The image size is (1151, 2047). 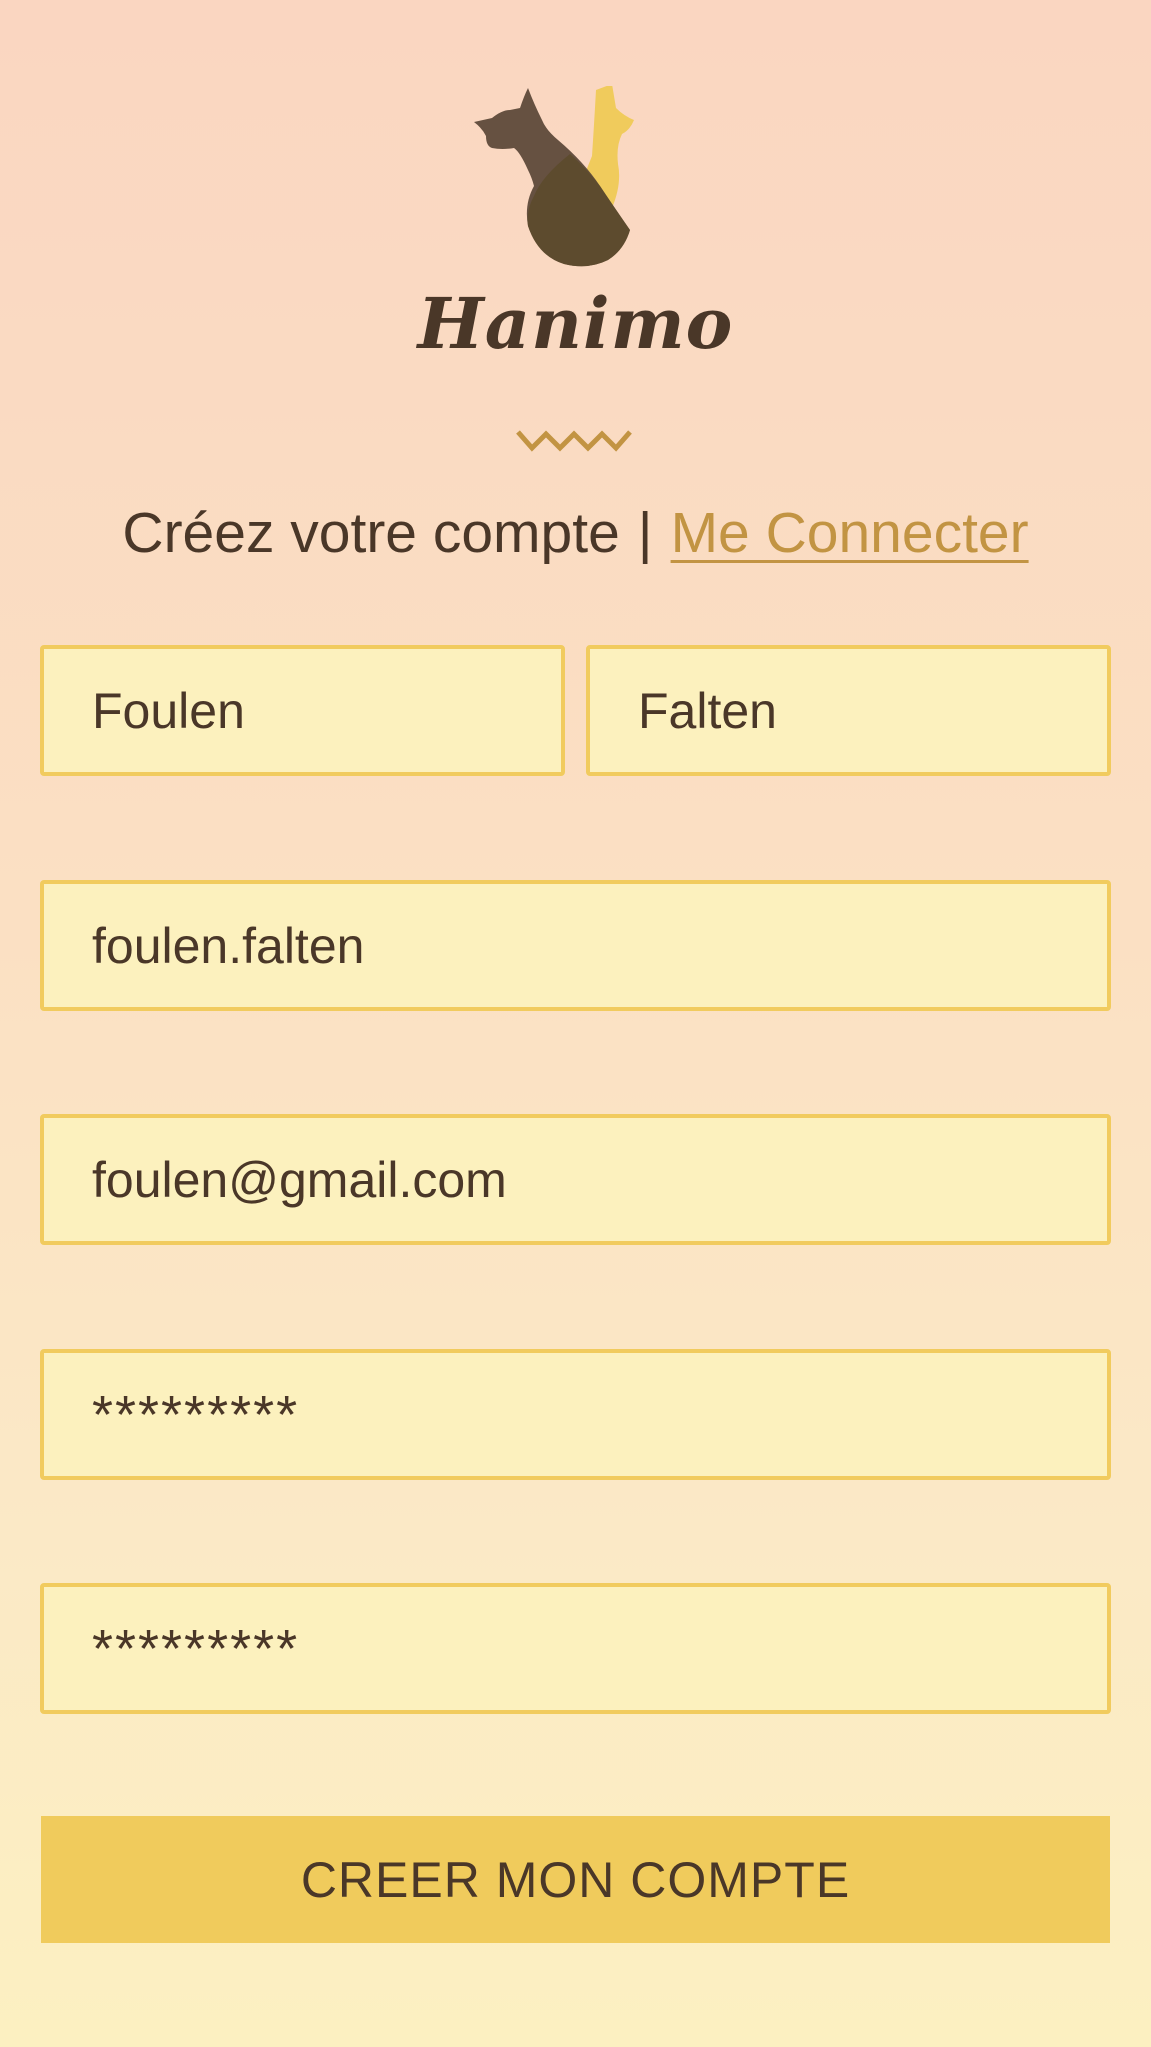 I want to click on confirm-password-field: *********, so click(x=575, y=1648).